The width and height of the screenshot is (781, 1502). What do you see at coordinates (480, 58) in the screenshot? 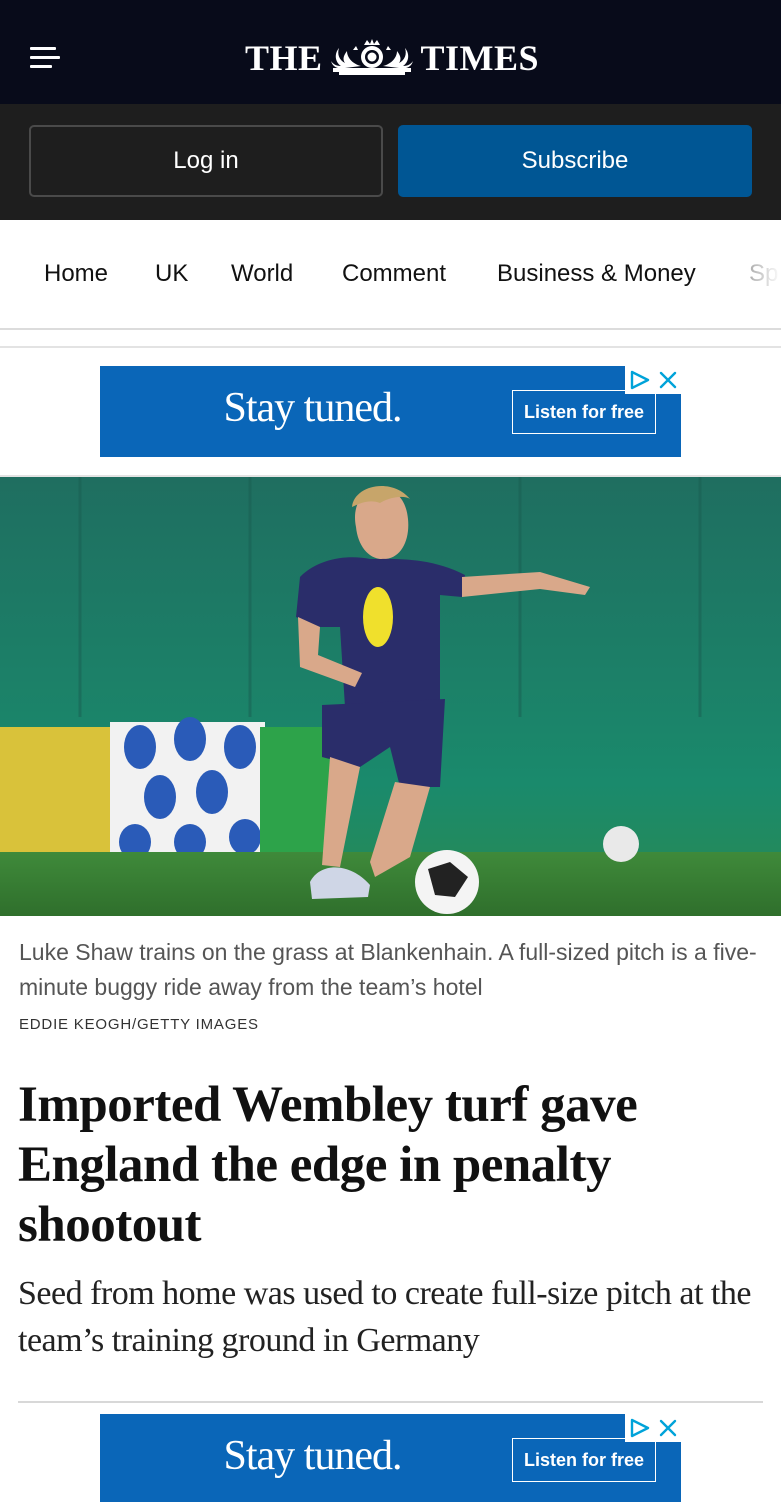
I see `masthead-times: TIMES` at bounding box center [480, 58].